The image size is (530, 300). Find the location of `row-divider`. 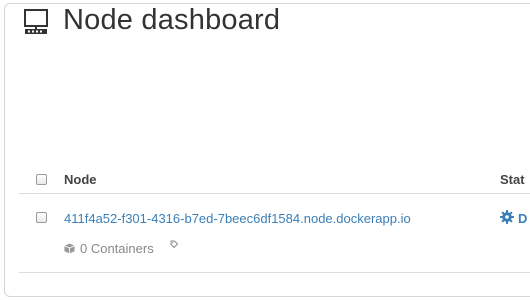

row-divider is located at coordinates (274, 272).